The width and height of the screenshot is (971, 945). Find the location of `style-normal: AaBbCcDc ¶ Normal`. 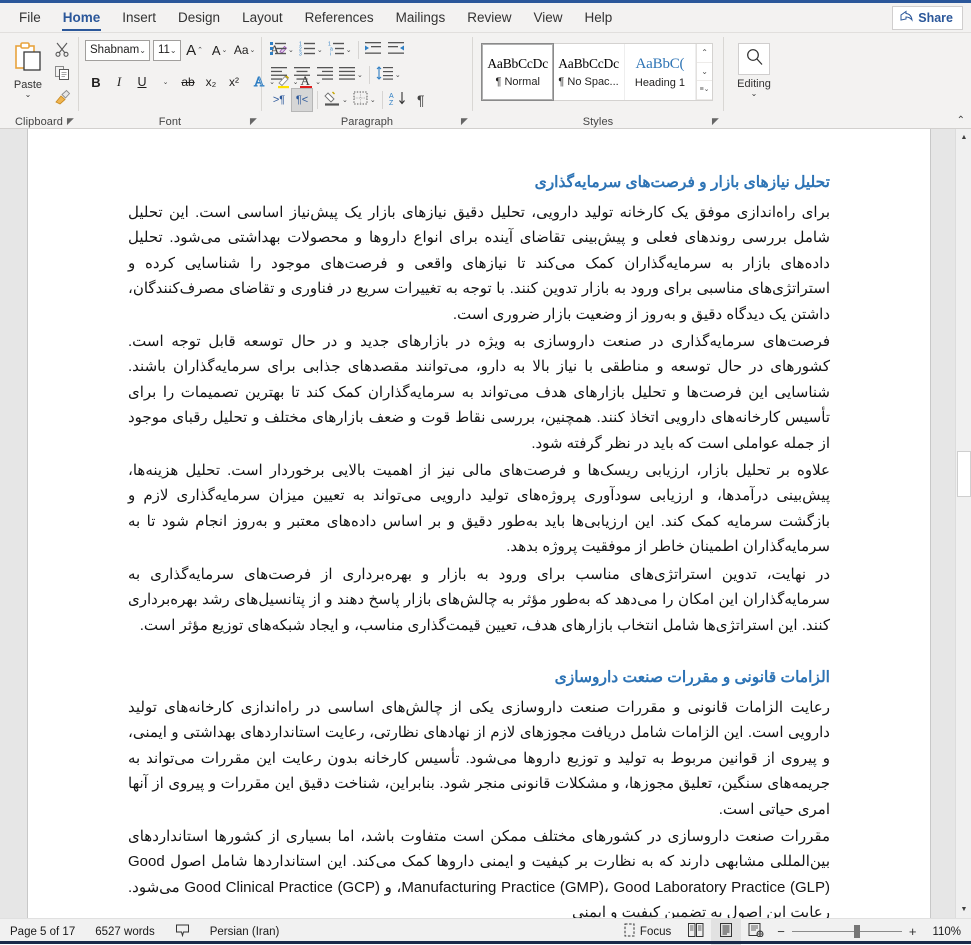

style-normal: AaBbCcDc ¶ Normal is located at coordinates (517, 72).